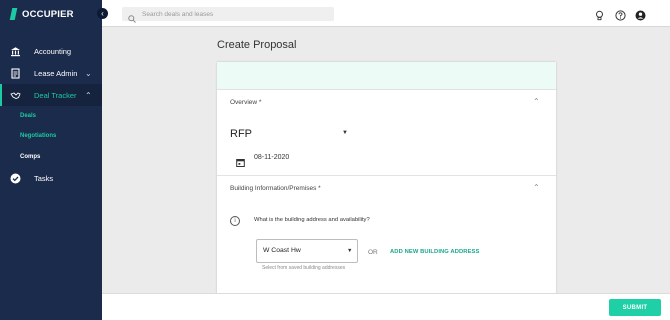 The height and width of the screenshot is (320, 670). I want to click on building-address-hint: Select from saved building addresses, so click(304, 268).